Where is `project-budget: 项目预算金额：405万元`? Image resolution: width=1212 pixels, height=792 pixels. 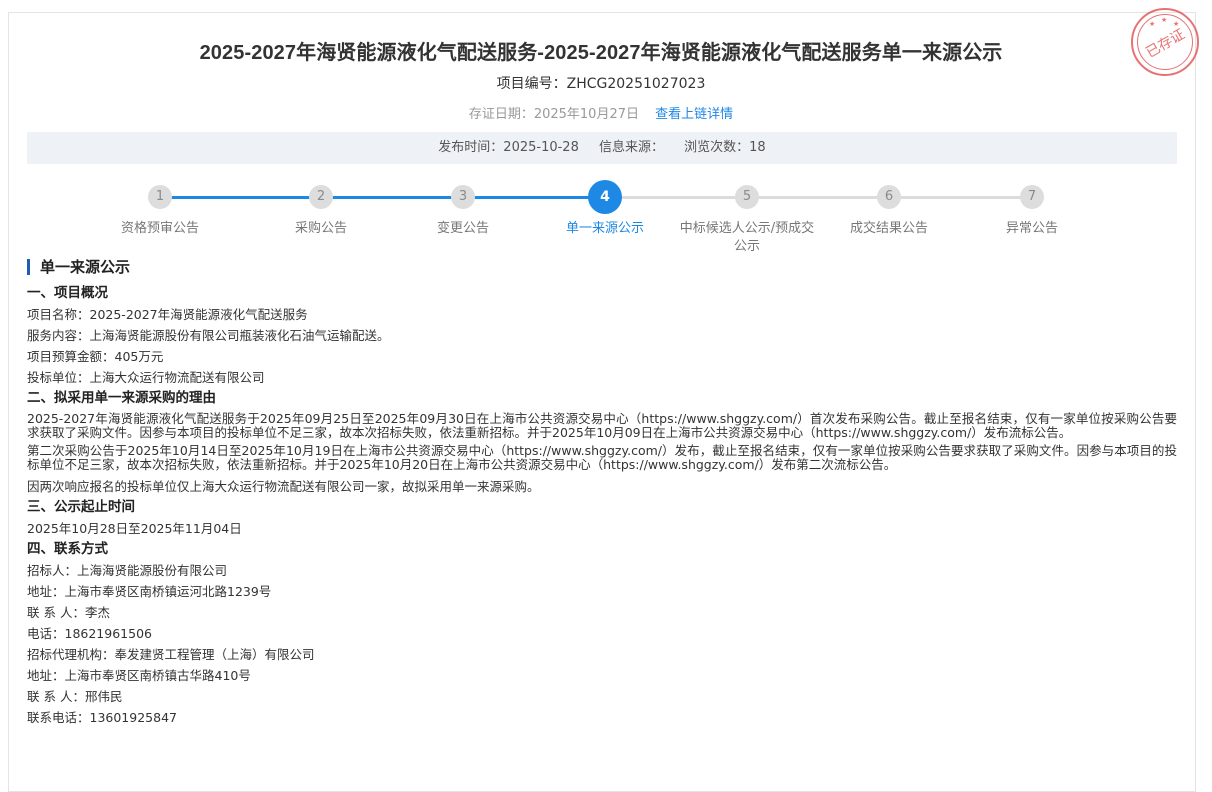
project-budget: 项目预算金额：405万元 is located at coordinates (95, 356).